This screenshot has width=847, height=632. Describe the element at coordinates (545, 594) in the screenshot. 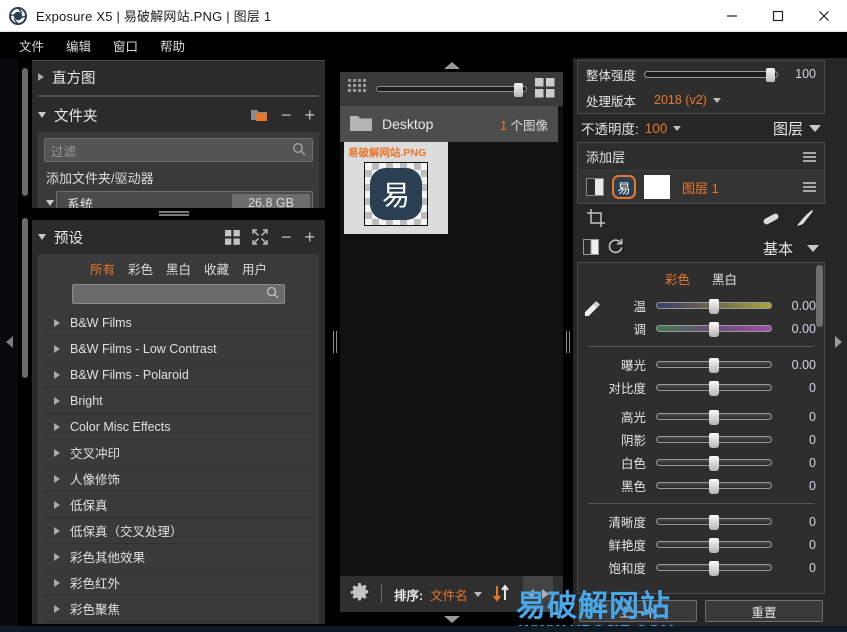

I see `chevron-right-icon` at that location.